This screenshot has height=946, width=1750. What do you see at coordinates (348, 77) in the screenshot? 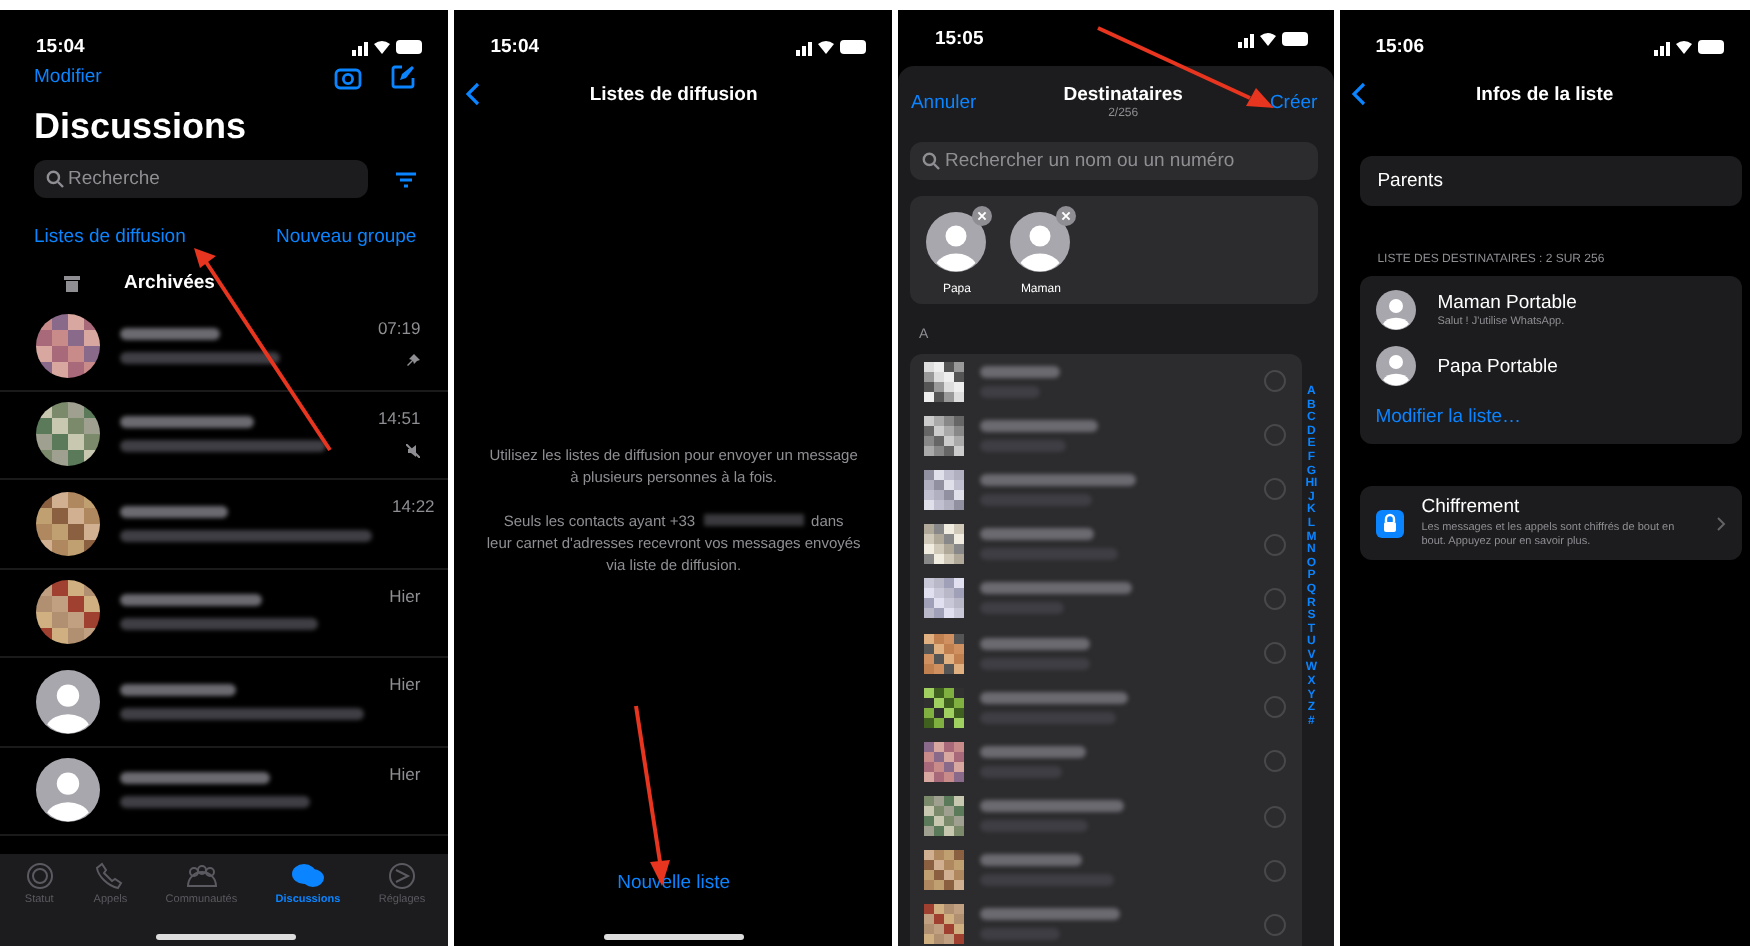
I see `camera-icon` at bounding box center [348, 77].